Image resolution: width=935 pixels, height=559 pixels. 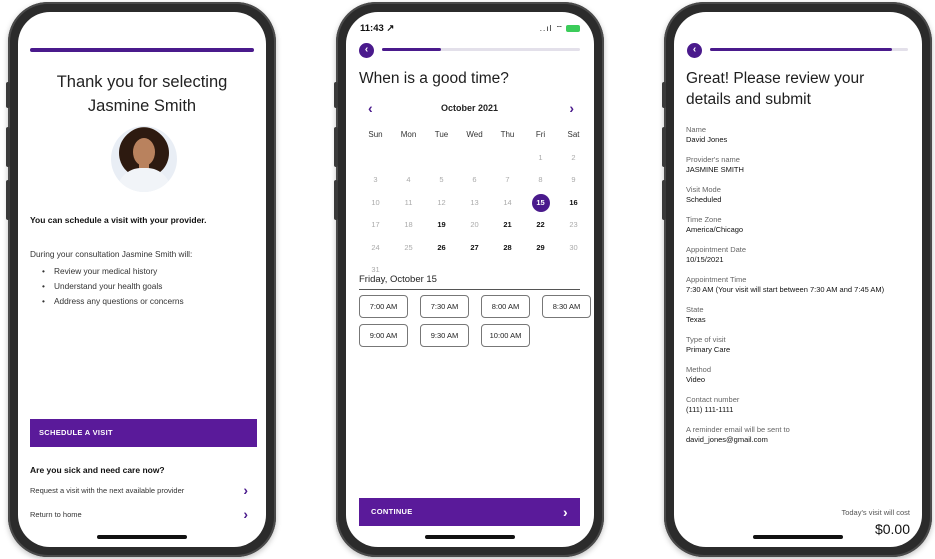 What do you see at coordinates (408, 179) in the screenshot?
I see `calendar-day-disabled: 4` at bounding box center [408, 179].